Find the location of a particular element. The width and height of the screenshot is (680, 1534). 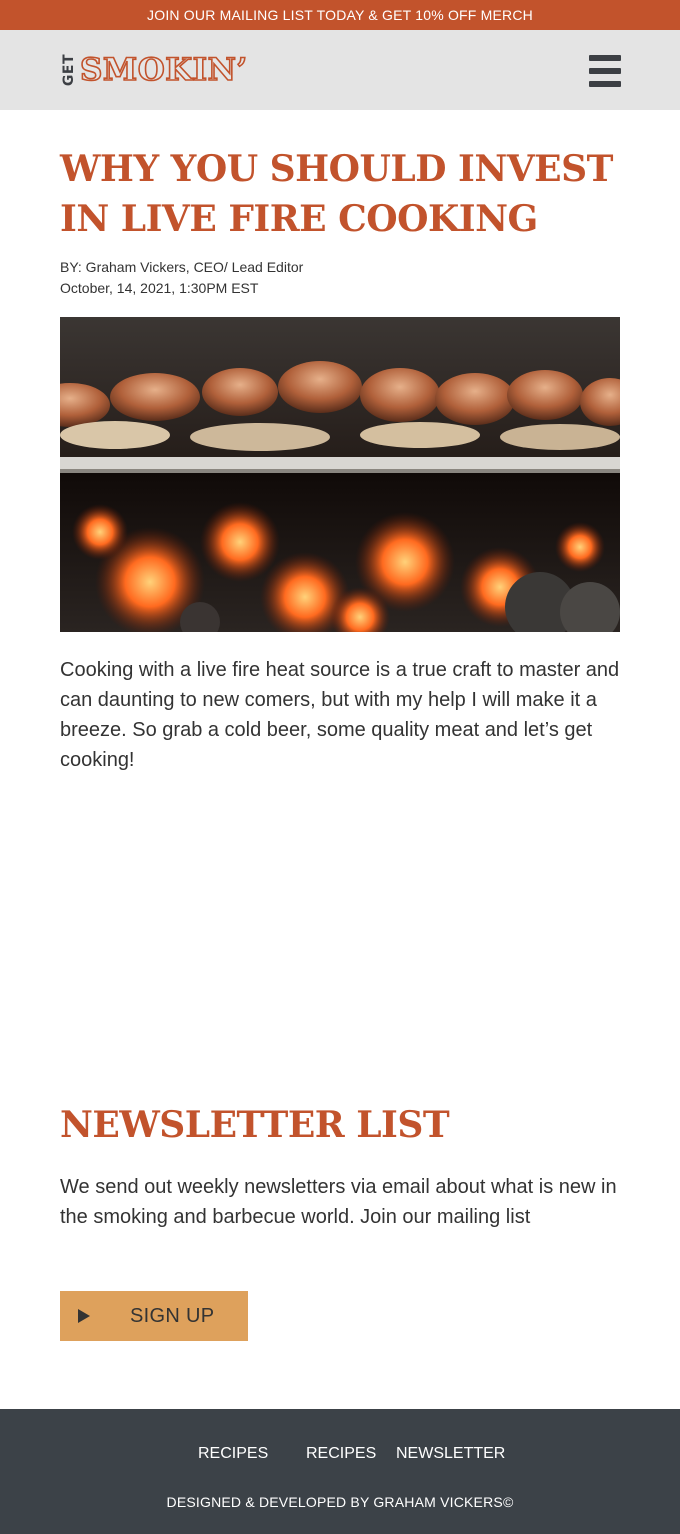

article-date: October, 14, 2021, 1:30PM EST is located at coordinates (159, 288).